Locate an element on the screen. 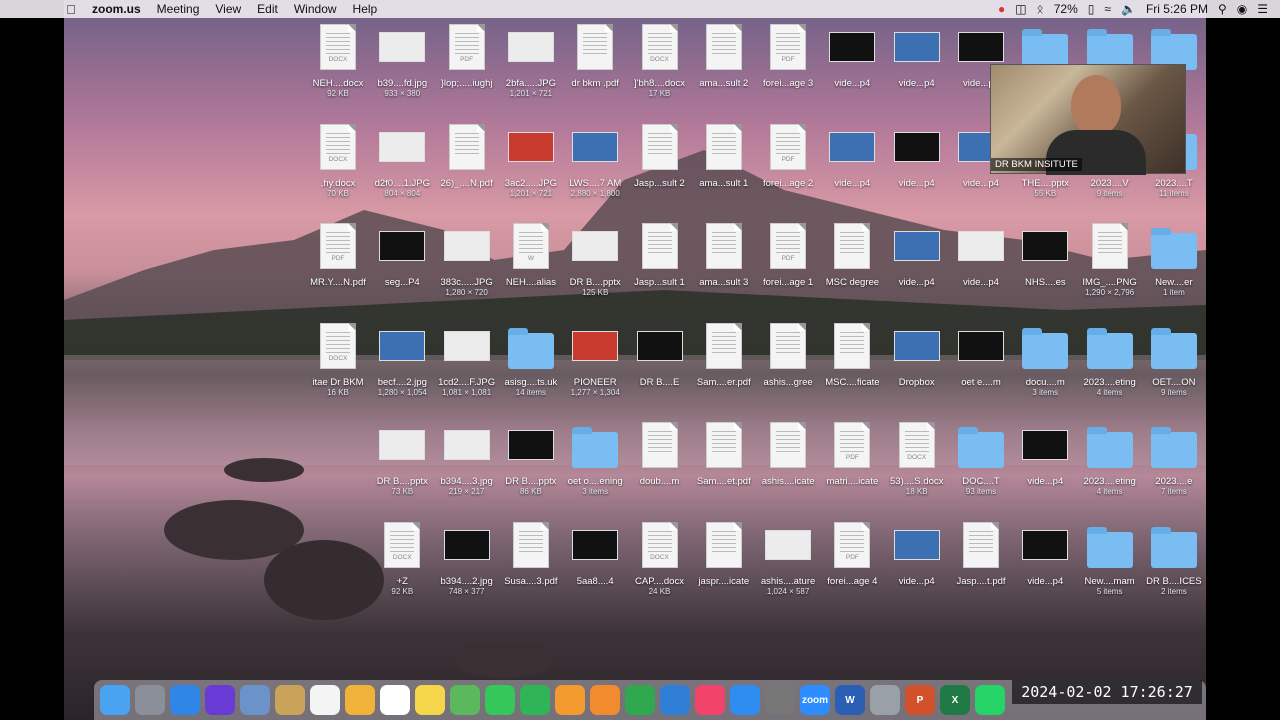 The height and width of the screenshot is (720, 1280). desktop-file: 1cd2....F.JPG 1,081 × 1,081 is located at coordinates (467, 359).